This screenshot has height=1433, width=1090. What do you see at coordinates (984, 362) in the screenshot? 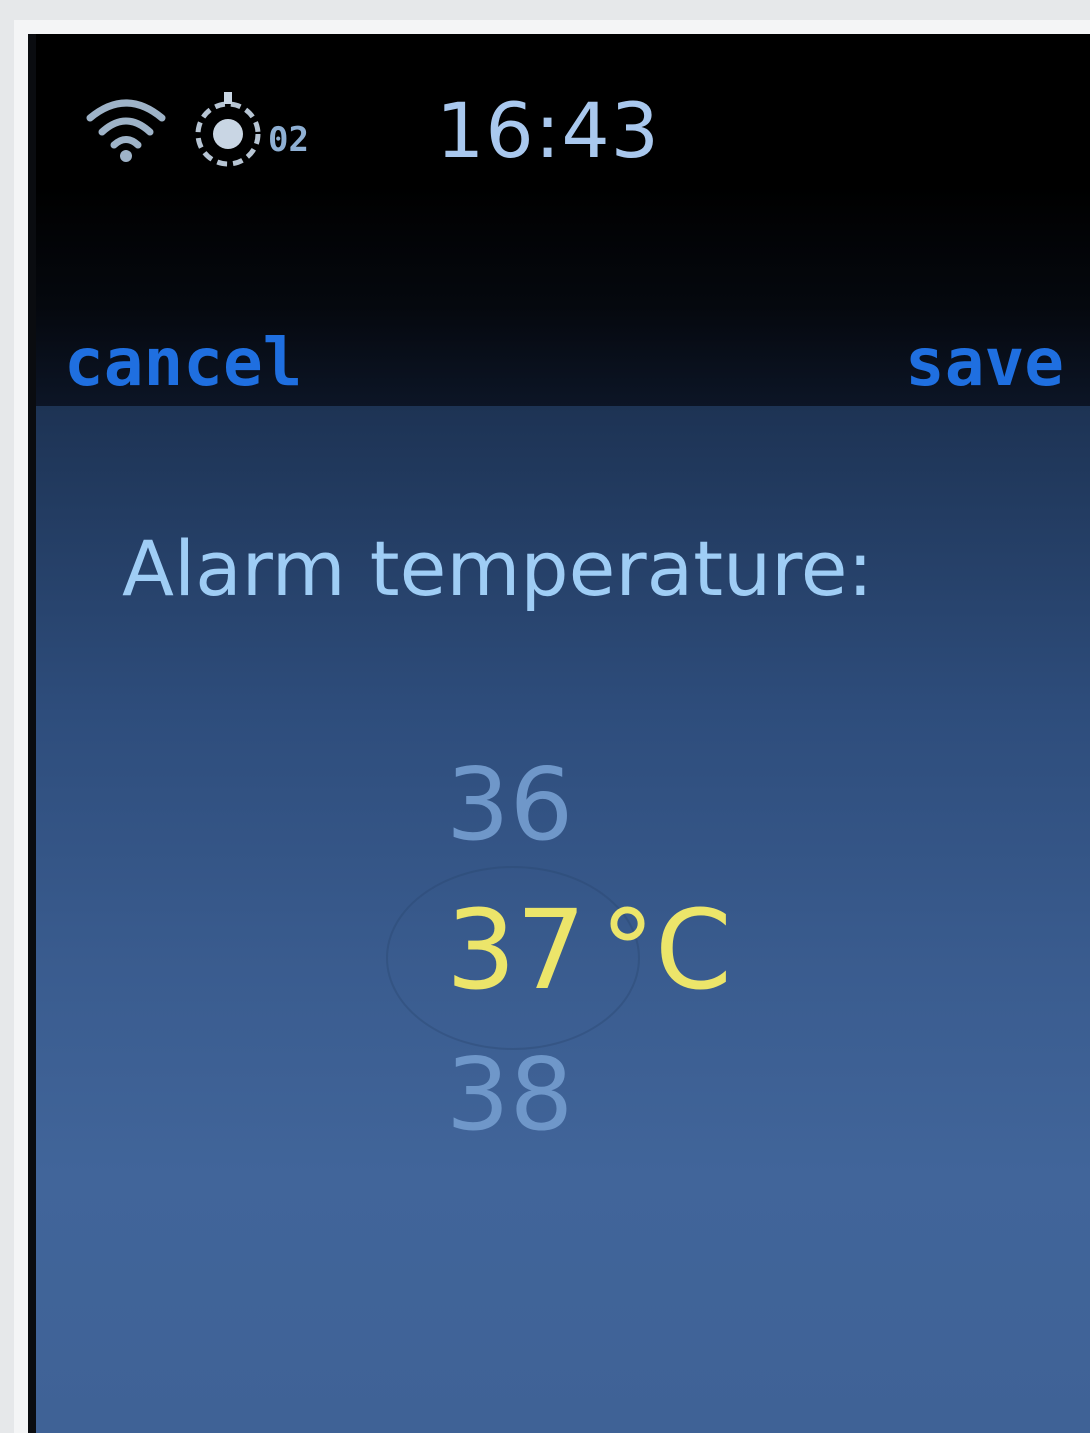
I see `save-button: save` at bounding box center [984, 362].